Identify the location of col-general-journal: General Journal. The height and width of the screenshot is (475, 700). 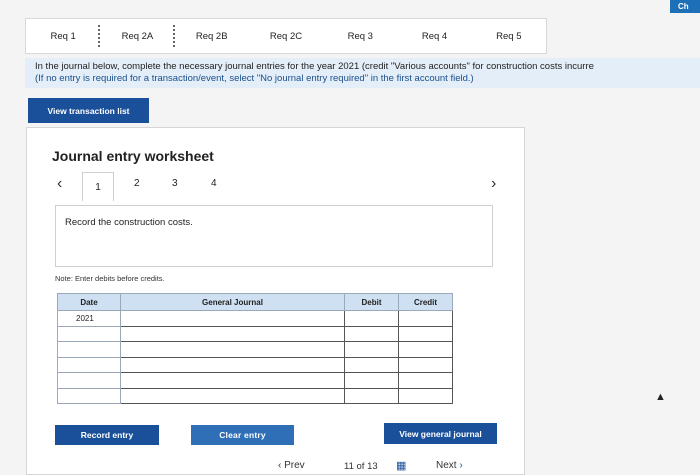
(232, 302).